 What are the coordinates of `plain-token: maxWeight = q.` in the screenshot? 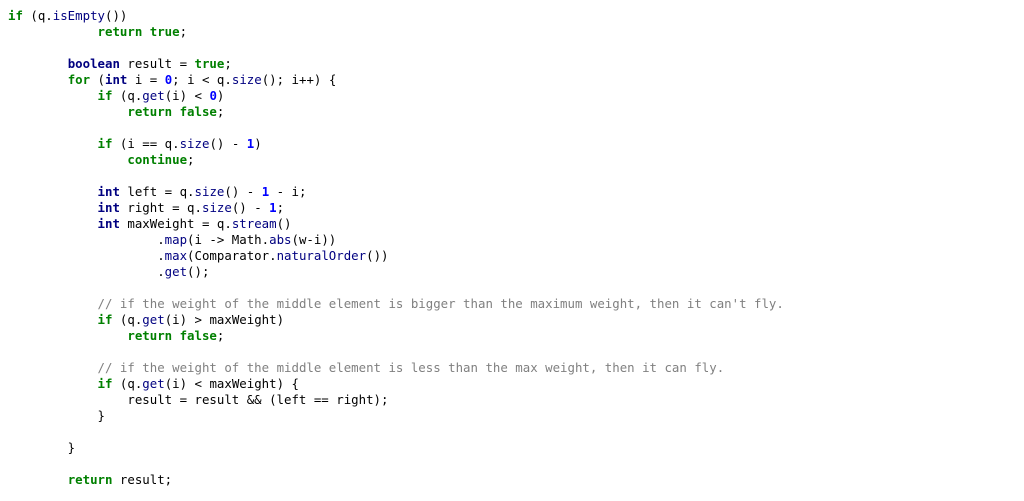 It's located at (175, 223).